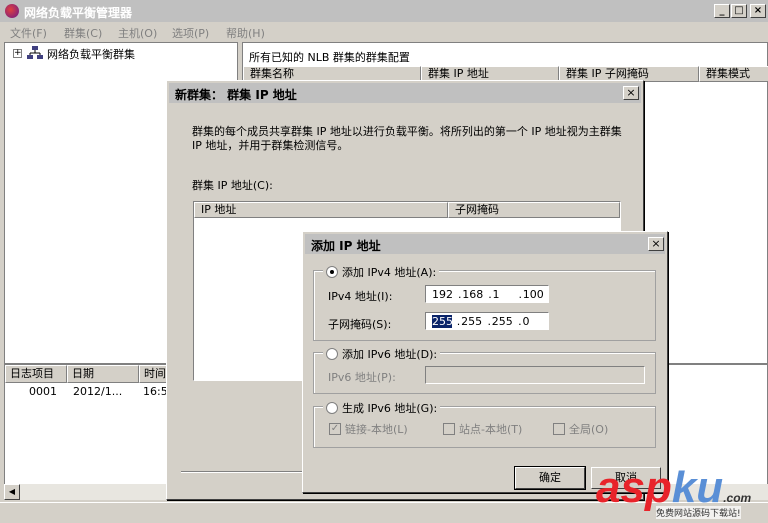 Image resolution: width=768 pixels, height=523 pixels. Describe the element at coordinates (474, 321) in the screenshot. I see `subnet-octet-2: 255` at that location.